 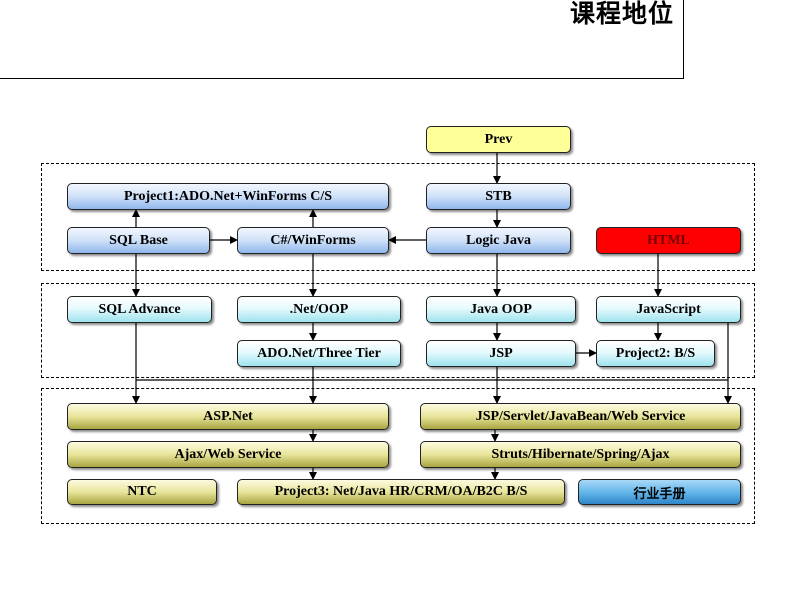 What do you see at coordinates (498, 196) in the screenshot?
I see `node-stb: STB` at bounding box center [498, 196].